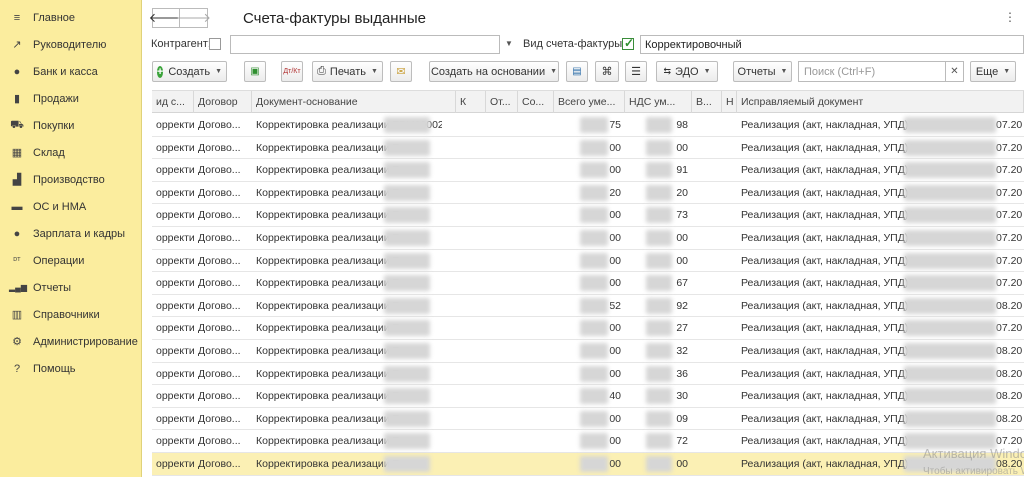 The height and width of the screenshot is (477, 1024). I want to click on truck-icon: ▬, so click(17, 206).